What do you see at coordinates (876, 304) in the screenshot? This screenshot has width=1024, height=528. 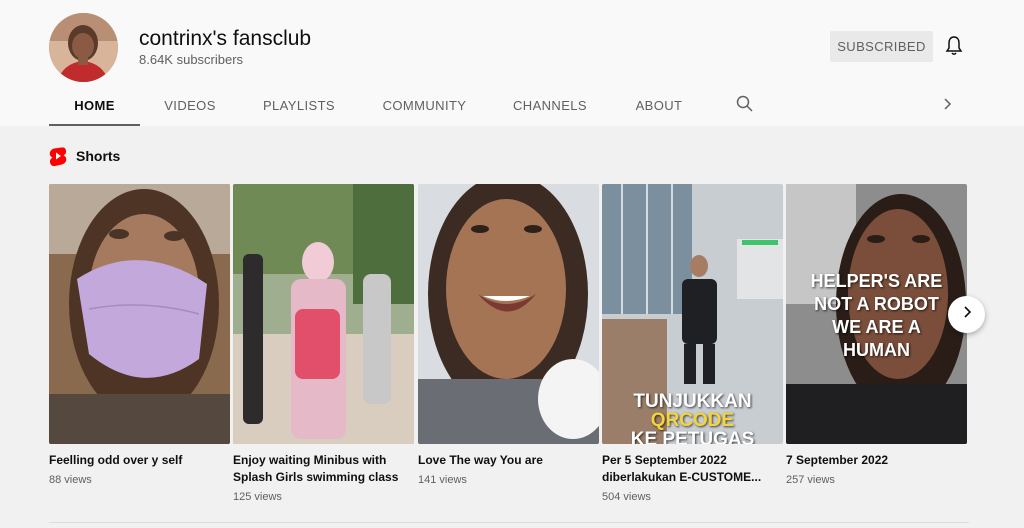 I see `thumbnail-overlay-text: NOT A ROBOT` at bounding box center [876, 304].